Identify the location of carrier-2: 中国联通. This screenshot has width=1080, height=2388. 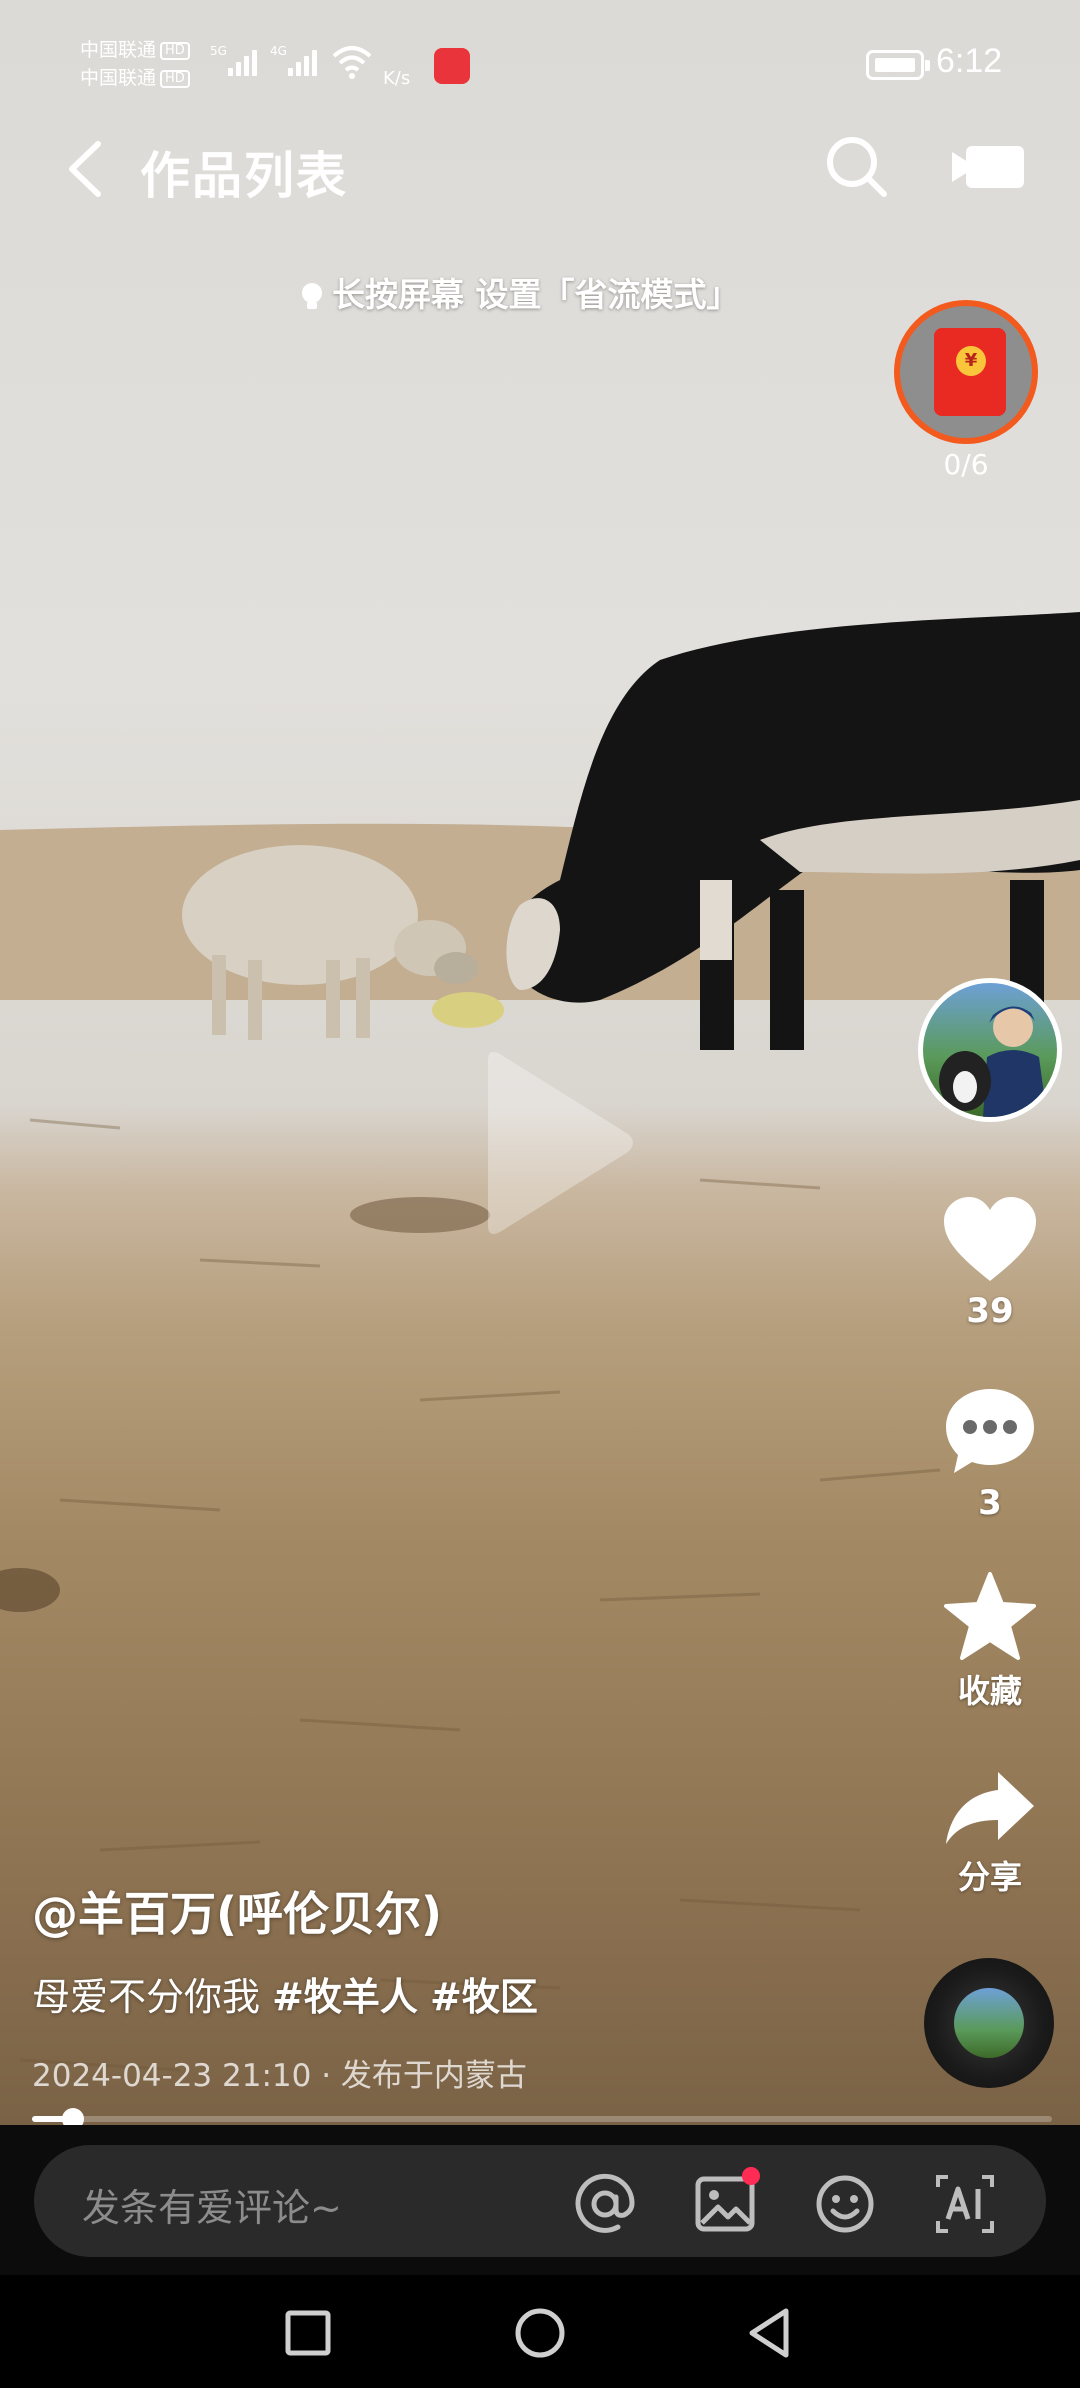
(118, 78).